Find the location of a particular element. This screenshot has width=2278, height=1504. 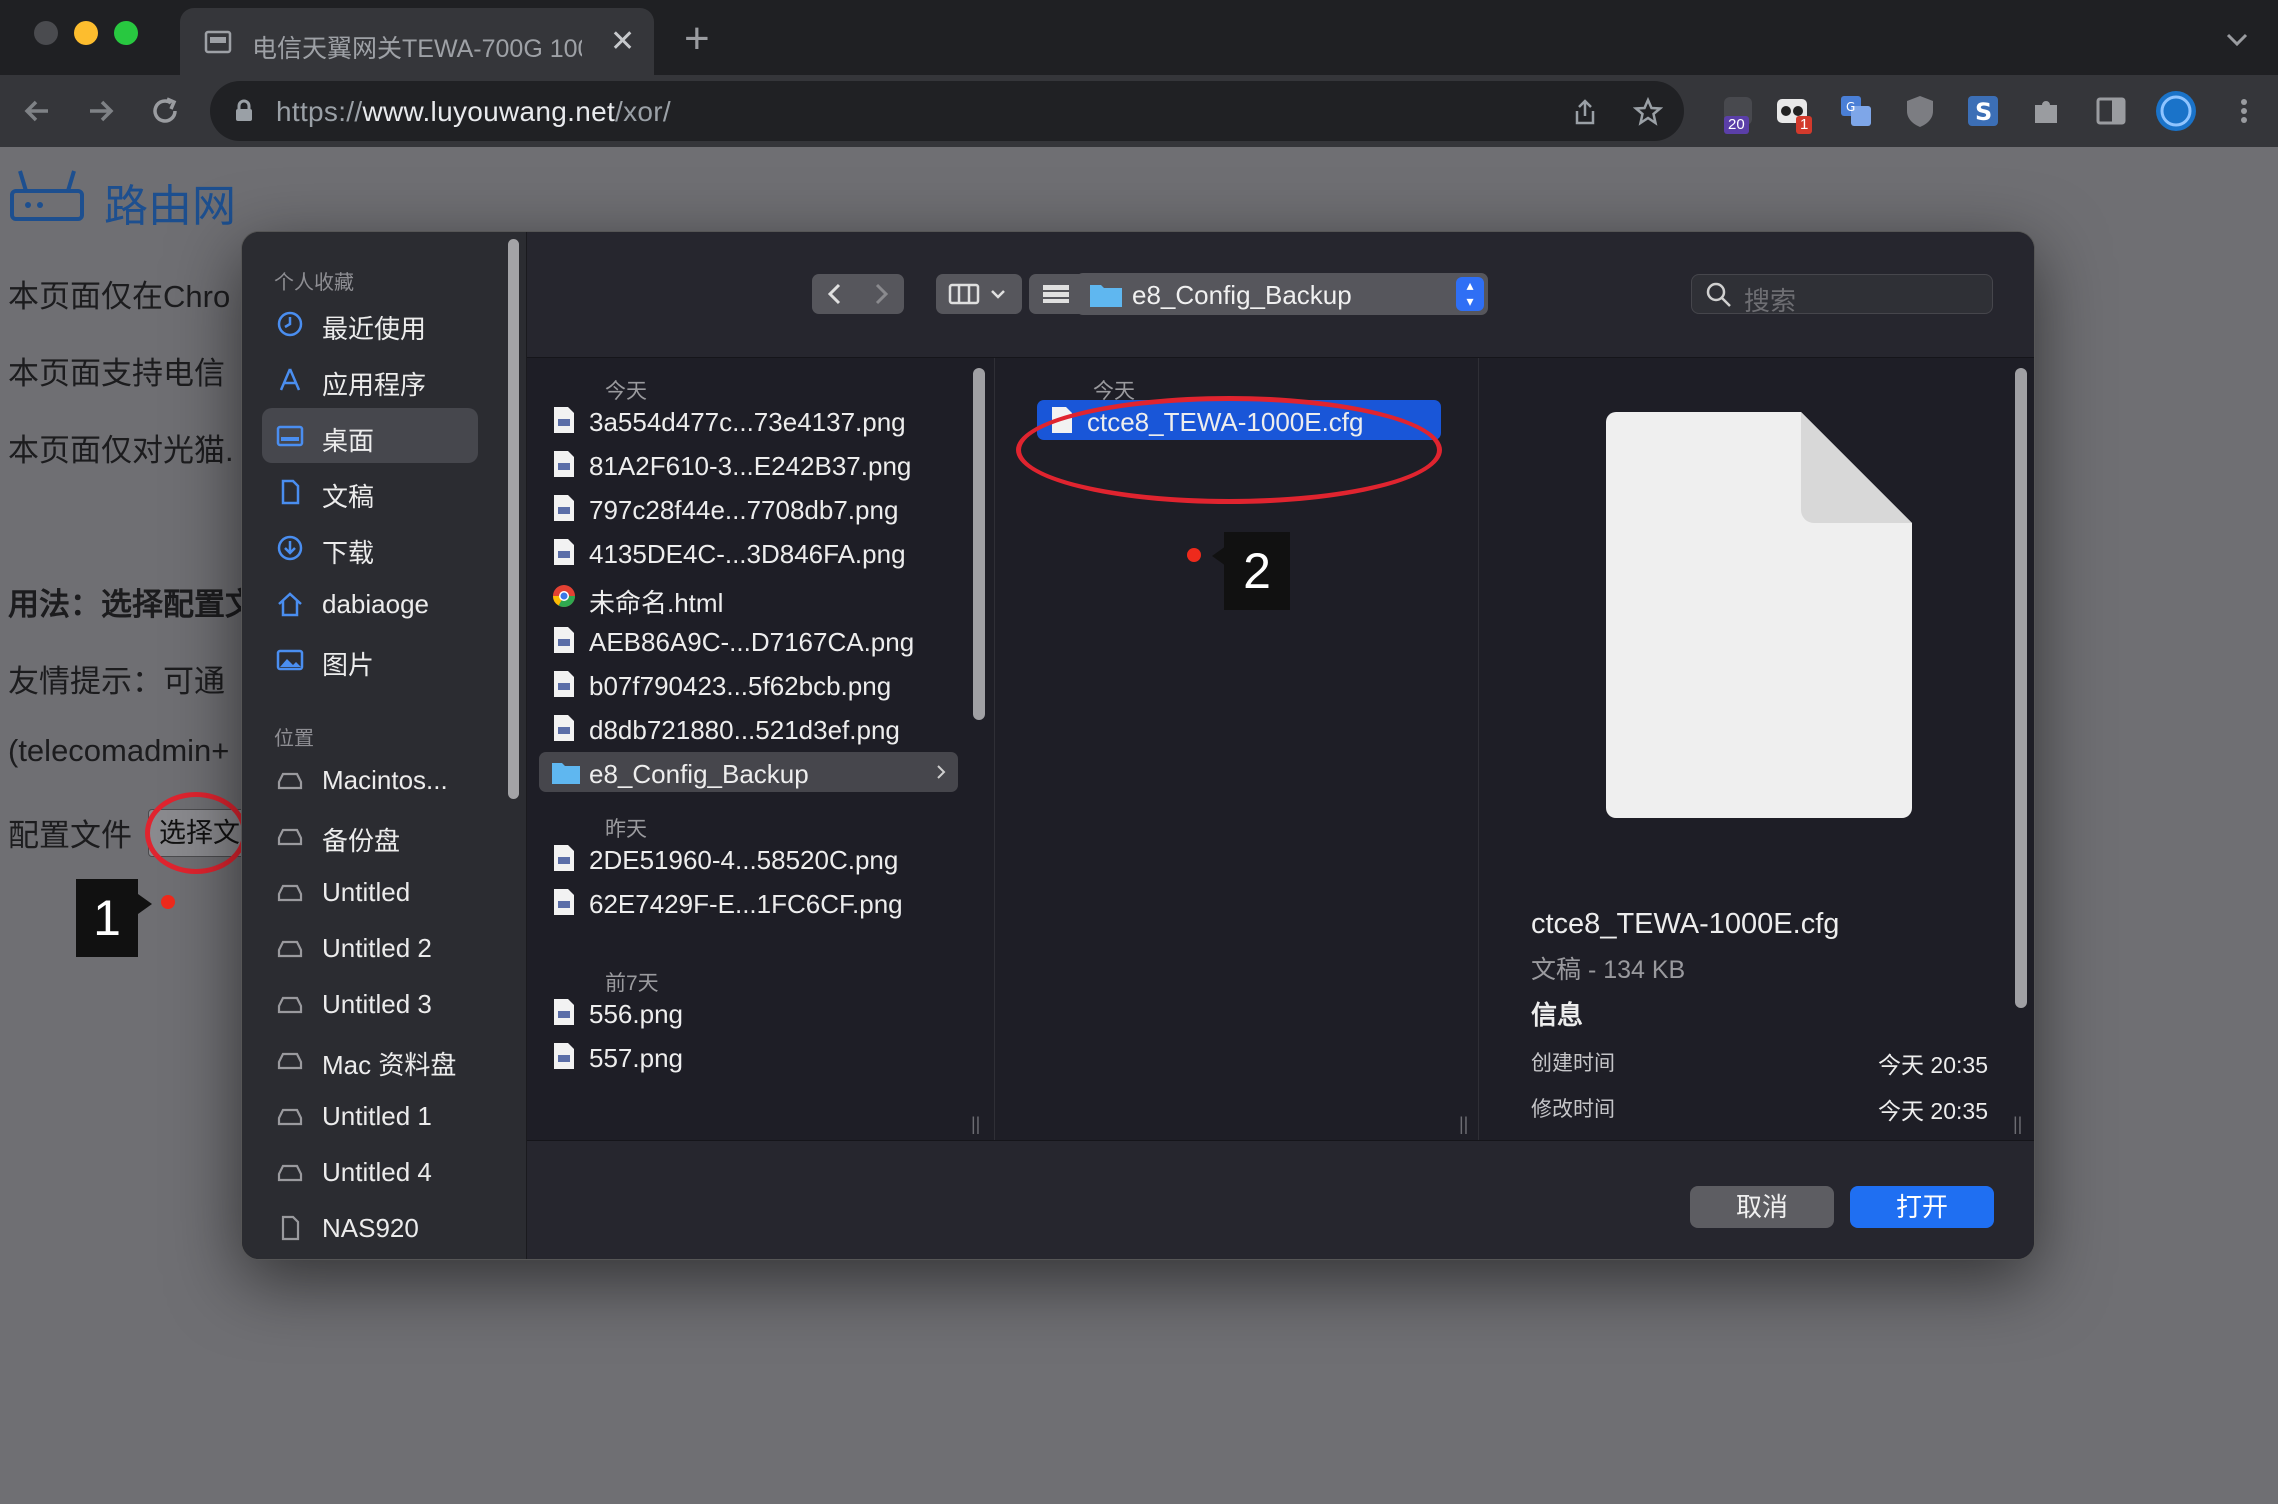

file-name: 4135DE4C-...3D846FA.png is located at coordinates (747, 554).